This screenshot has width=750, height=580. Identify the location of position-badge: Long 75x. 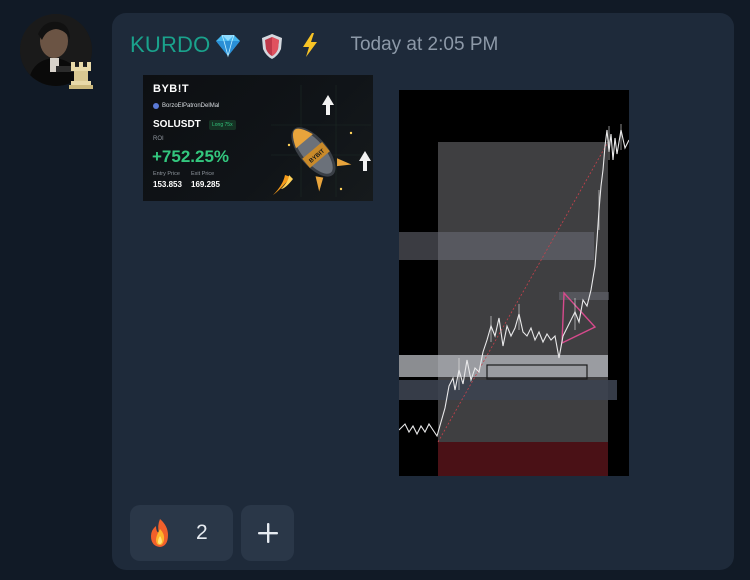
(222, 125).